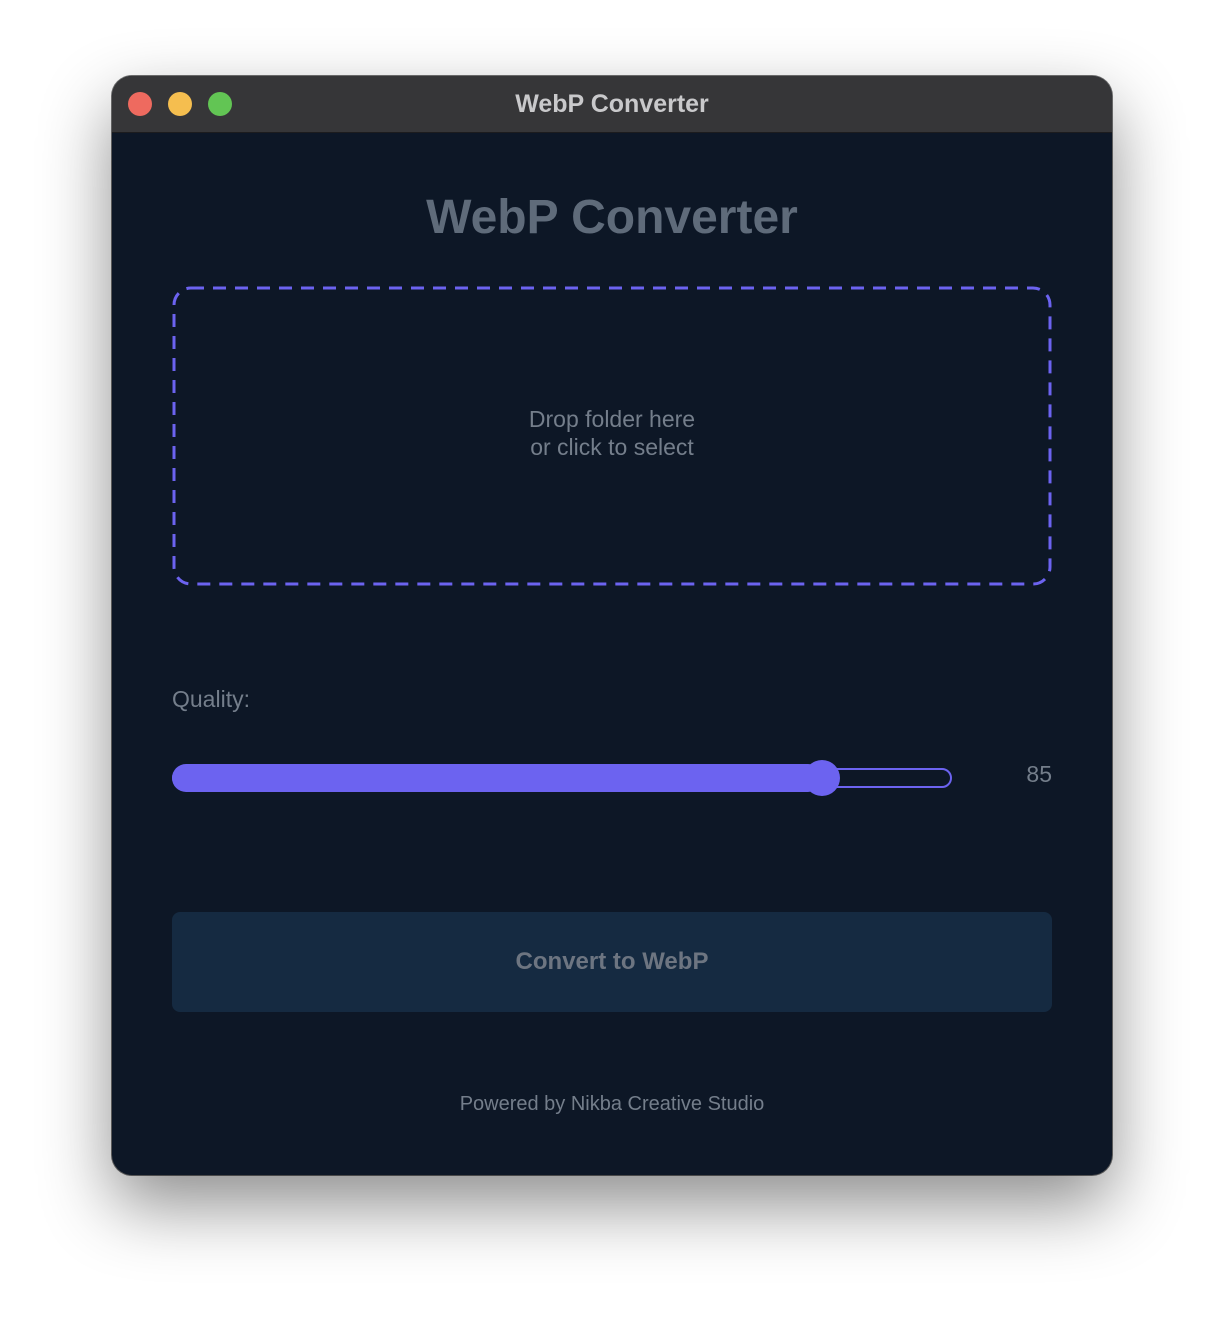  Describe the element at coordinates (612, 1104) in the screenshot. I see `footer-credit: Powered by Nikba Creative Studio` at that location.